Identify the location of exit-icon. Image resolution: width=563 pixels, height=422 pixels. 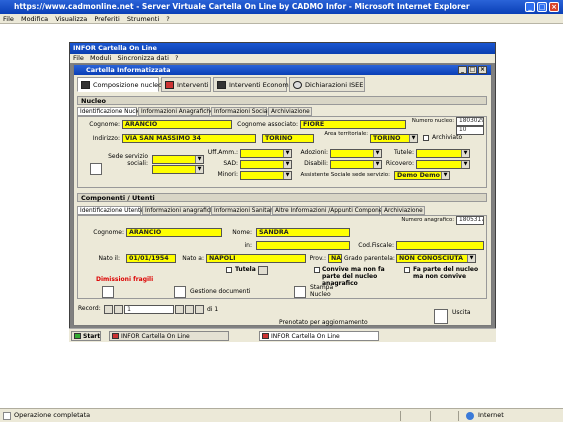
(441, 316).